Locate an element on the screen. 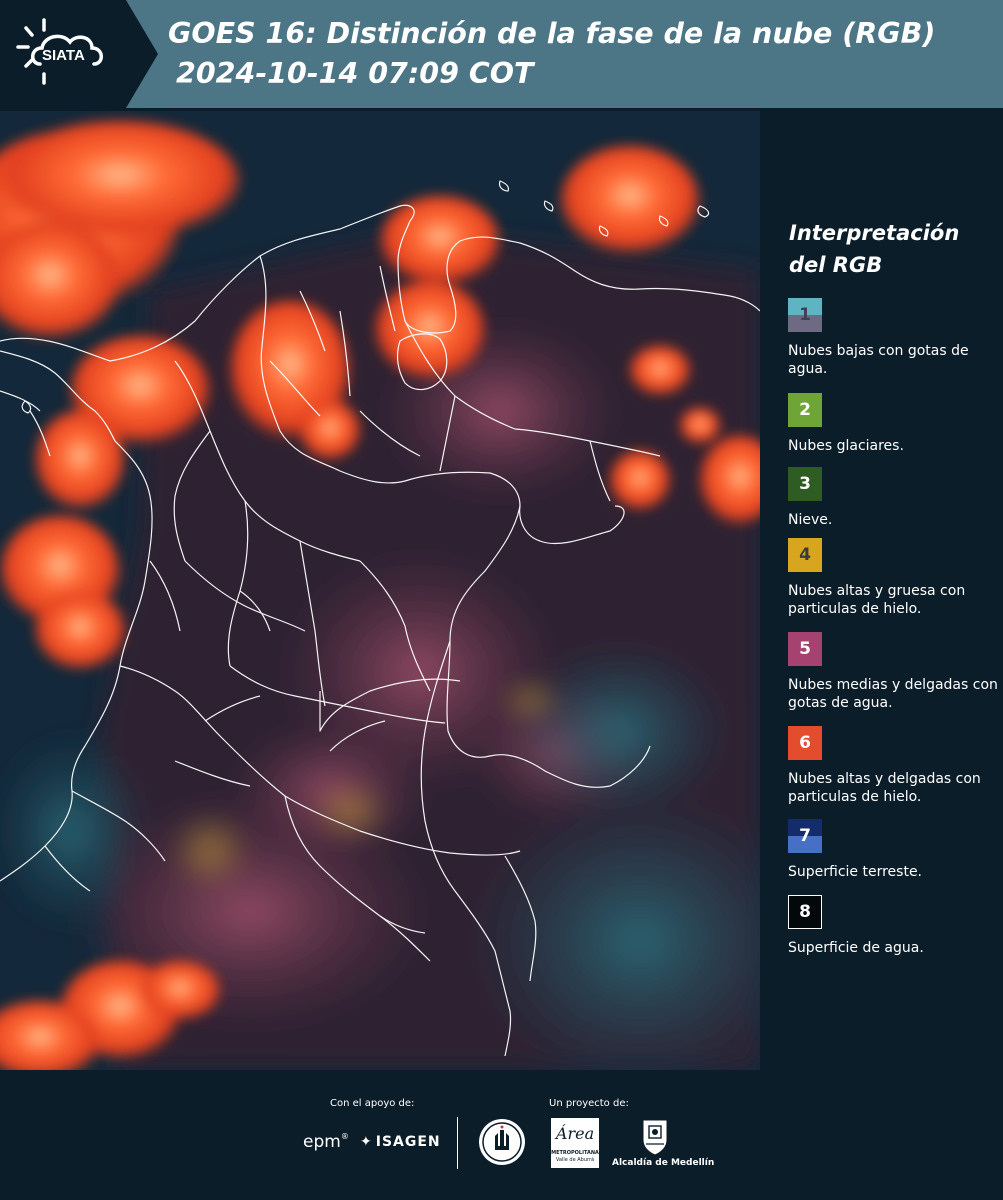  legend-swatch-1: 1 is located at coordinates (805, 315).